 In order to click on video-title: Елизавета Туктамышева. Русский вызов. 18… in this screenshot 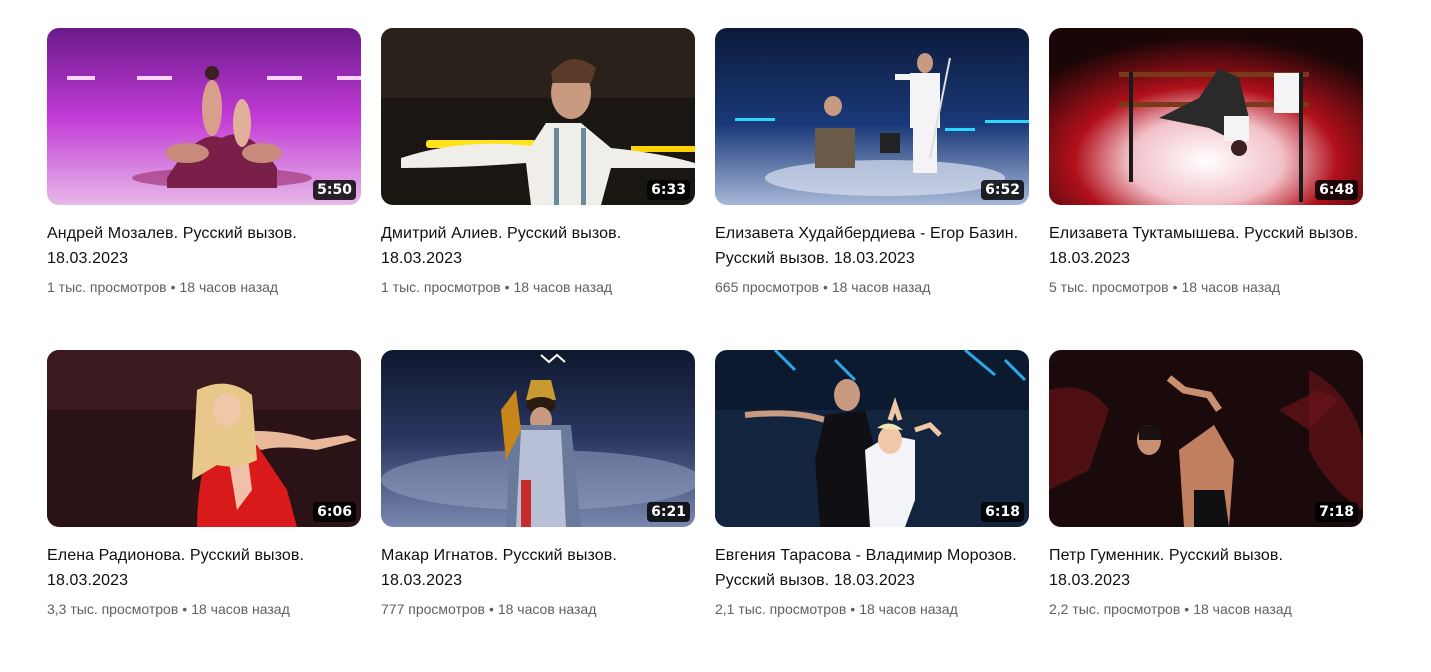, I will do `click(1206, 246)`.